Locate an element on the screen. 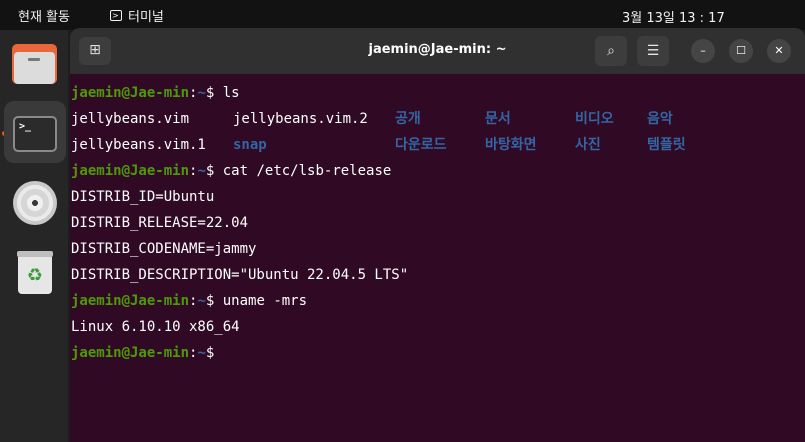 This screenshot has width=805, height=442. file-entry: jellybeans.vim.1 is located at coordinates (138, 145).